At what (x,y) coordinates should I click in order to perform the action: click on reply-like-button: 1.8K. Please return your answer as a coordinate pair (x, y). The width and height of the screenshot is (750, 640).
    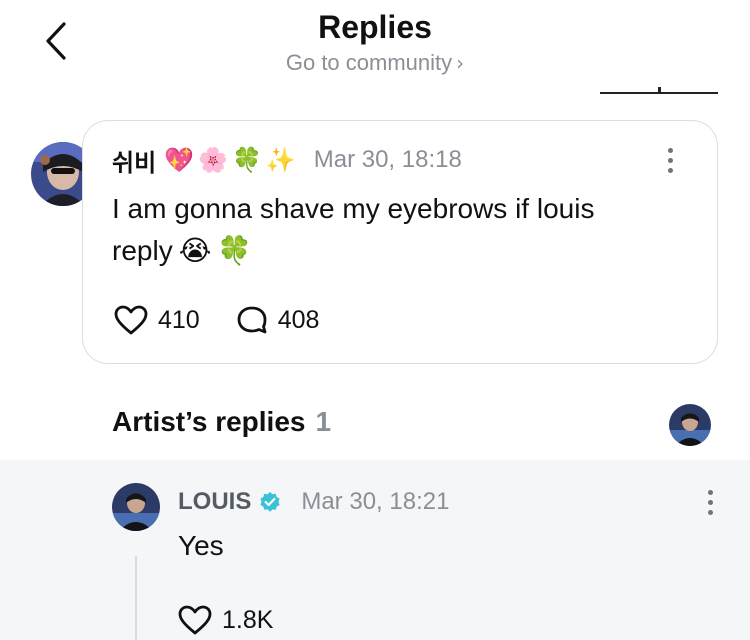
    Looking at the image, I should click on (225, 620).